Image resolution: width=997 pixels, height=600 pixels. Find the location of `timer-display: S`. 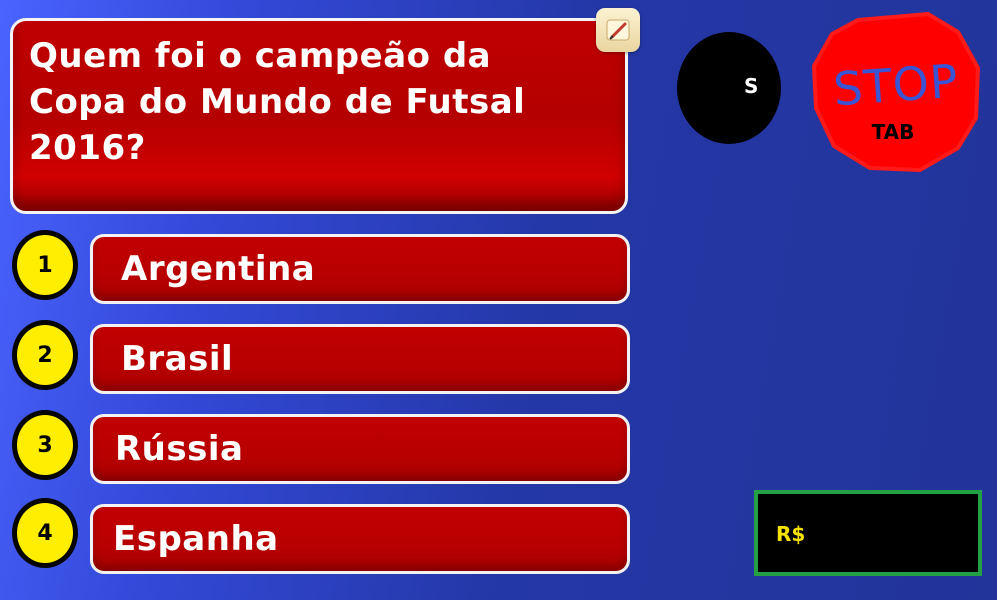

timer-display: S is located at coordinates (729, 88).